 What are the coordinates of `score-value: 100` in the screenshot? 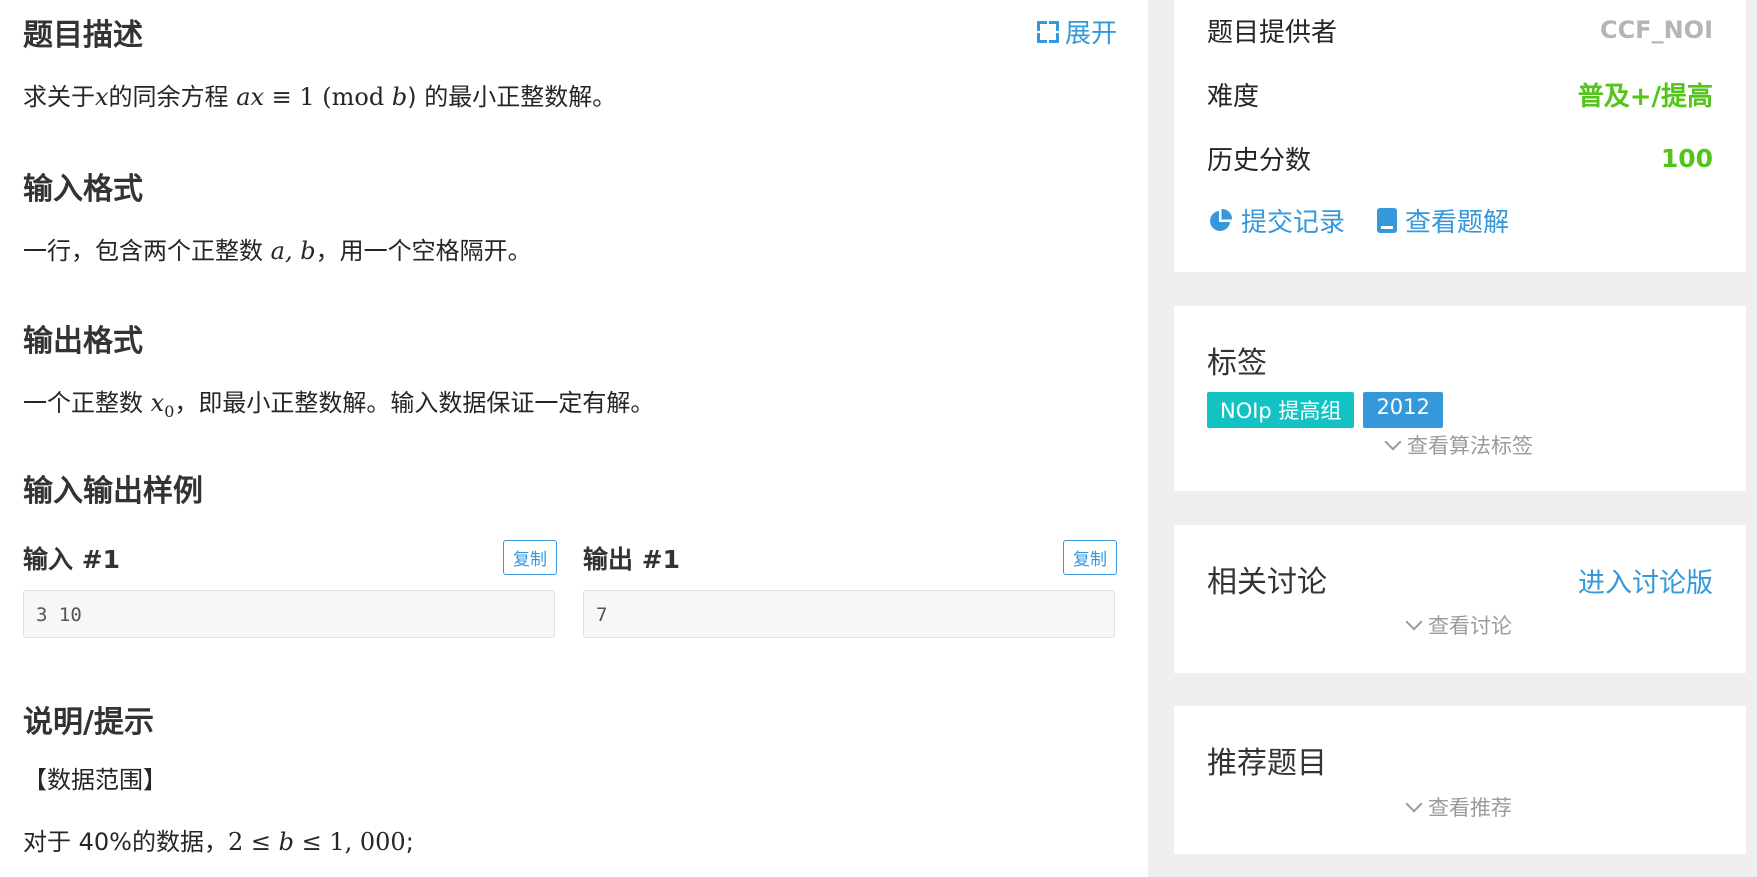 It's located at (1686, 158).